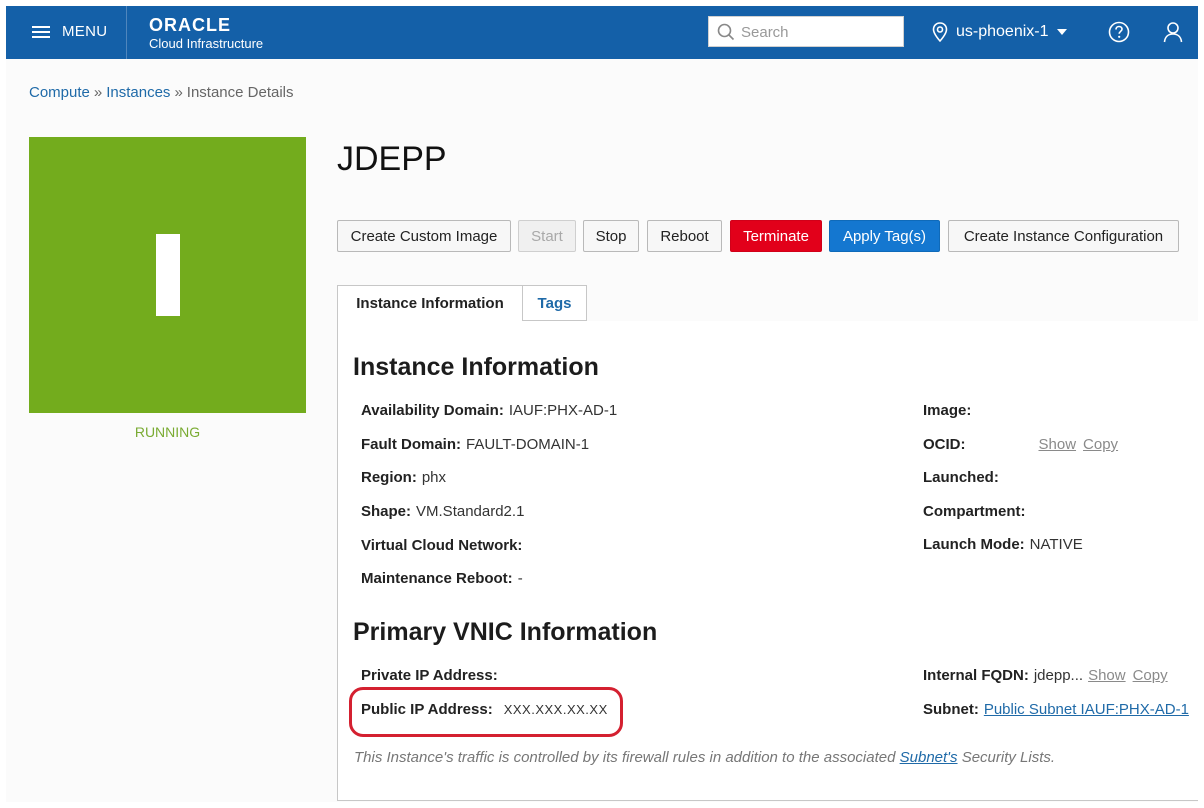 The width and height of the screenshot is (1204, 808). Describe the element at coordinates (1006, 757) in the screenshot. I see `note-text: Security Lists.` at that location.